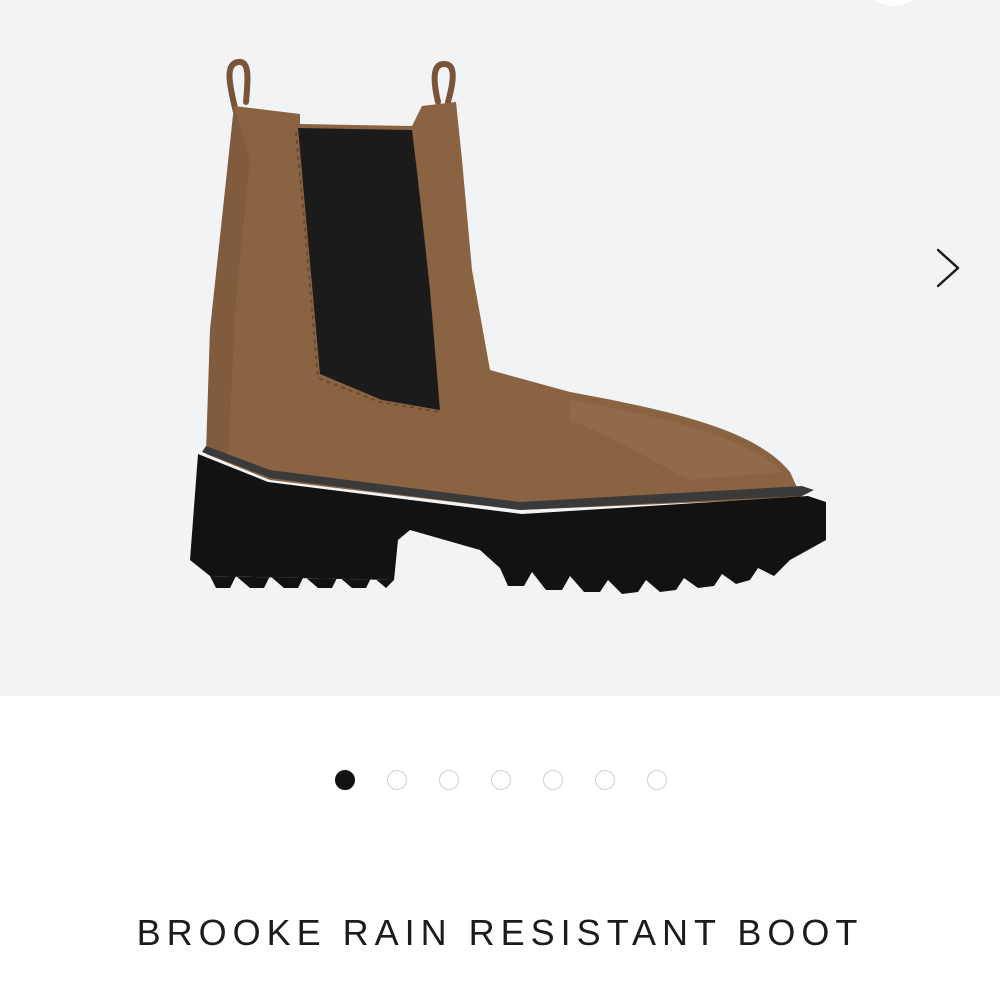  Describe the element at coordinates (894, 3) in the screenshot. I see `overlay-button-partial` at that location.